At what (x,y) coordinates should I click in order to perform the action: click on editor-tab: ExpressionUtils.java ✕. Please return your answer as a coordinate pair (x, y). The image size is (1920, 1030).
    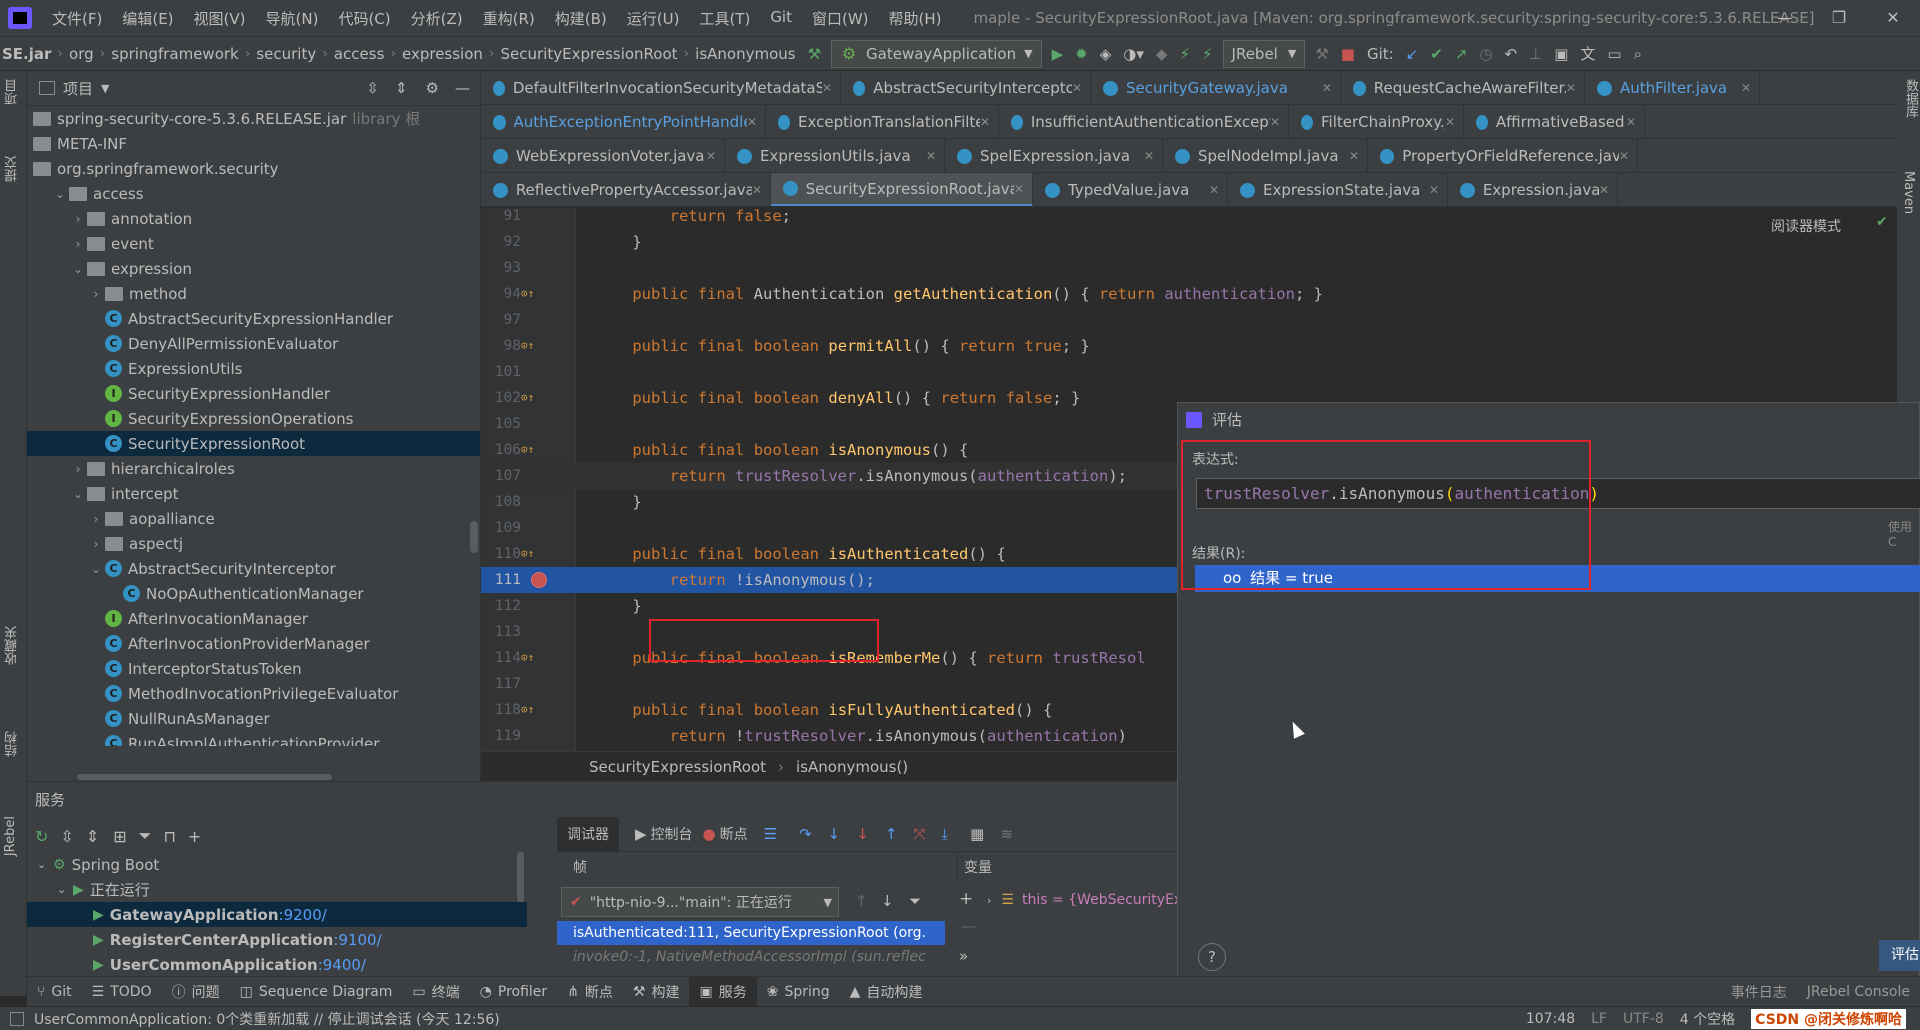
    Looking at the image, I should click on (835, 155).